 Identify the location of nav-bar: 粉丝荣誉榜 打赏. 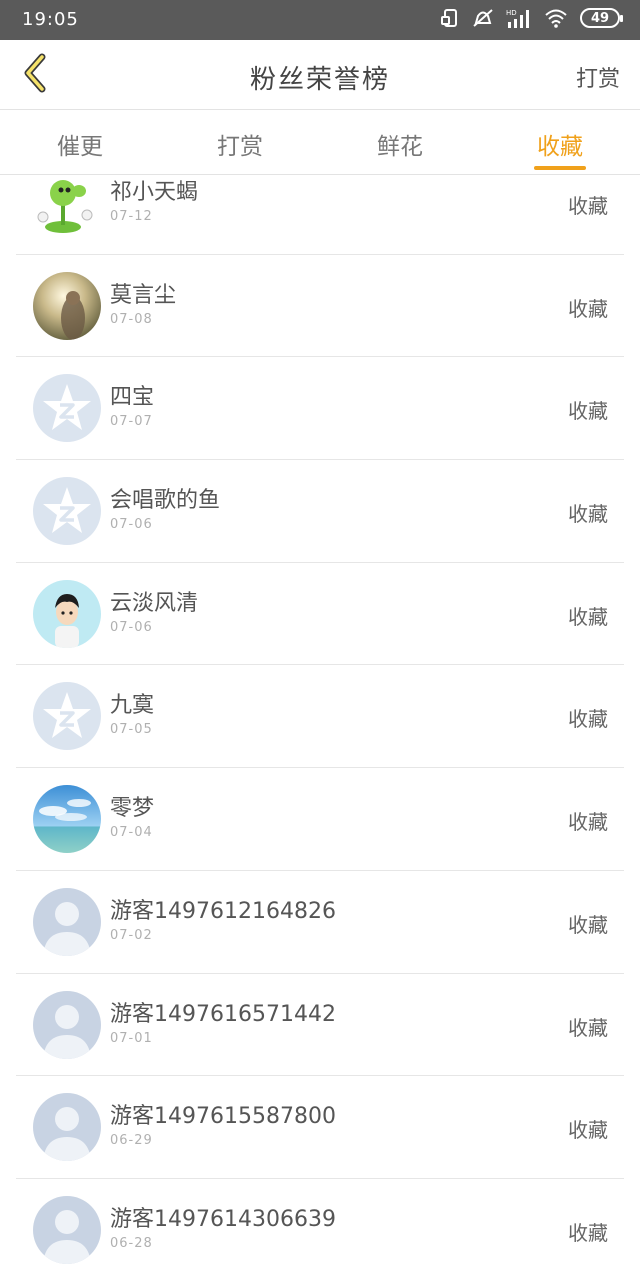
(320, 75).